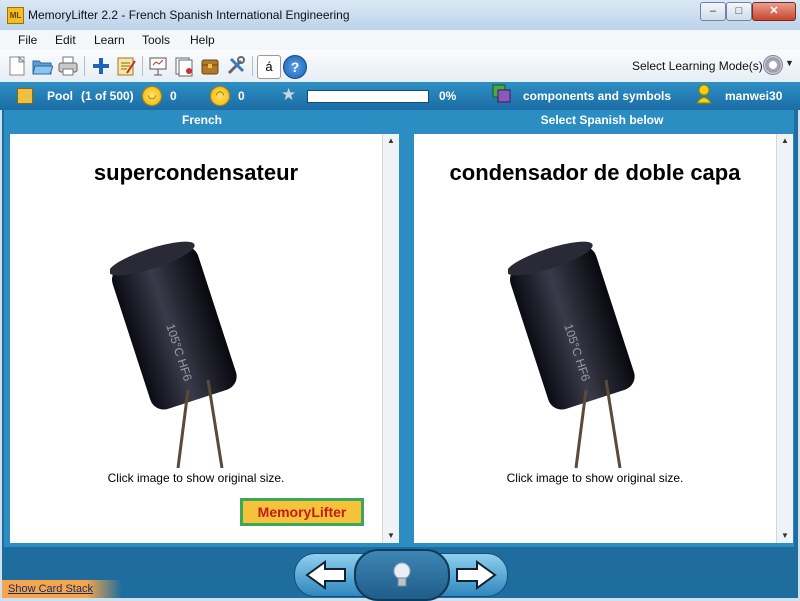 Image resolution: width=800 pixels, height=601 pixels. I want to click on memorylifter-logo: MemoryLifter, so click(302, 512).